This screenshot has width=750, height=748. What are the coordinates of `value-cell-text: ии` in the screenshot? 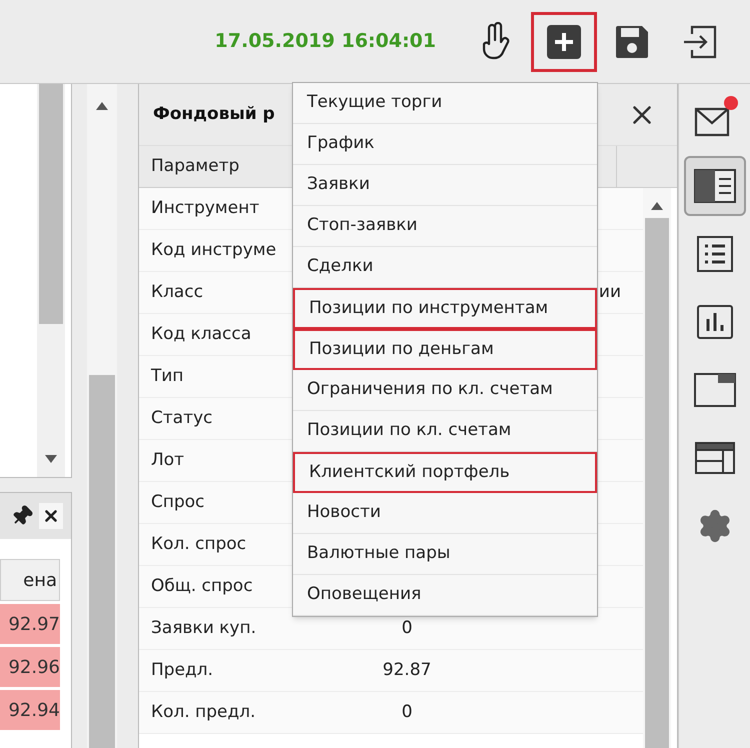 It's located at (609, 292).